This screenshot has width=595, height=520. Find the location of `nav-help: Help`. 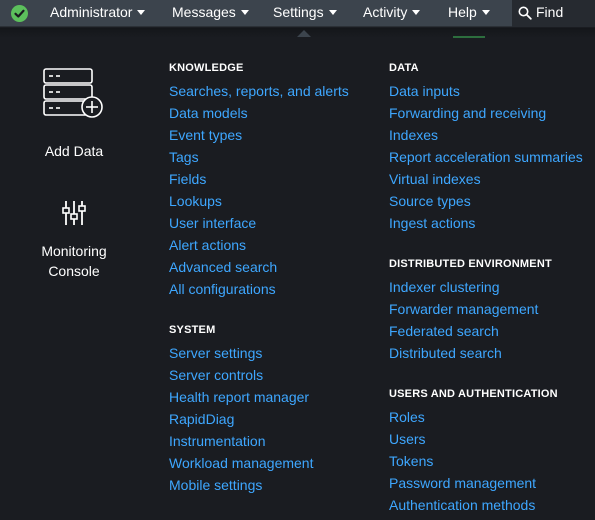

nav-help: Help is located at coordinates (469, 13).